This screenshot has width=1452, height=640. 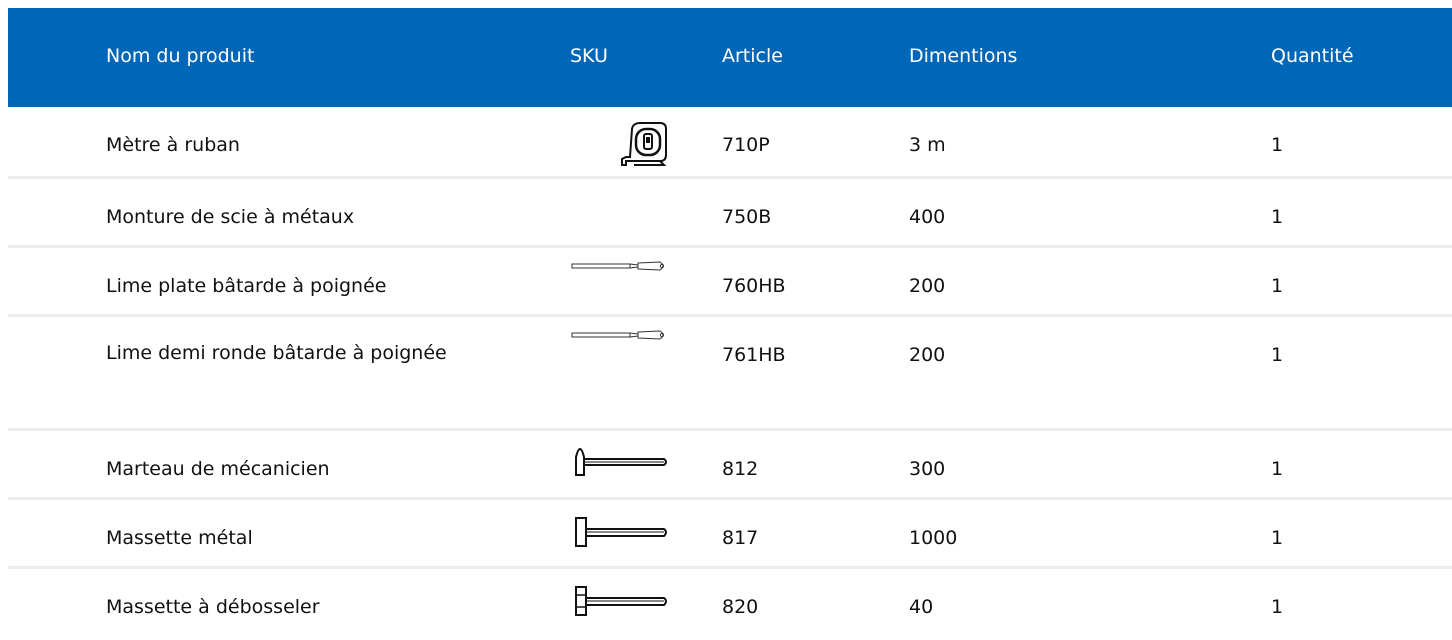 I want to click on product-name: Massette métal, so click(x=179, y=538).